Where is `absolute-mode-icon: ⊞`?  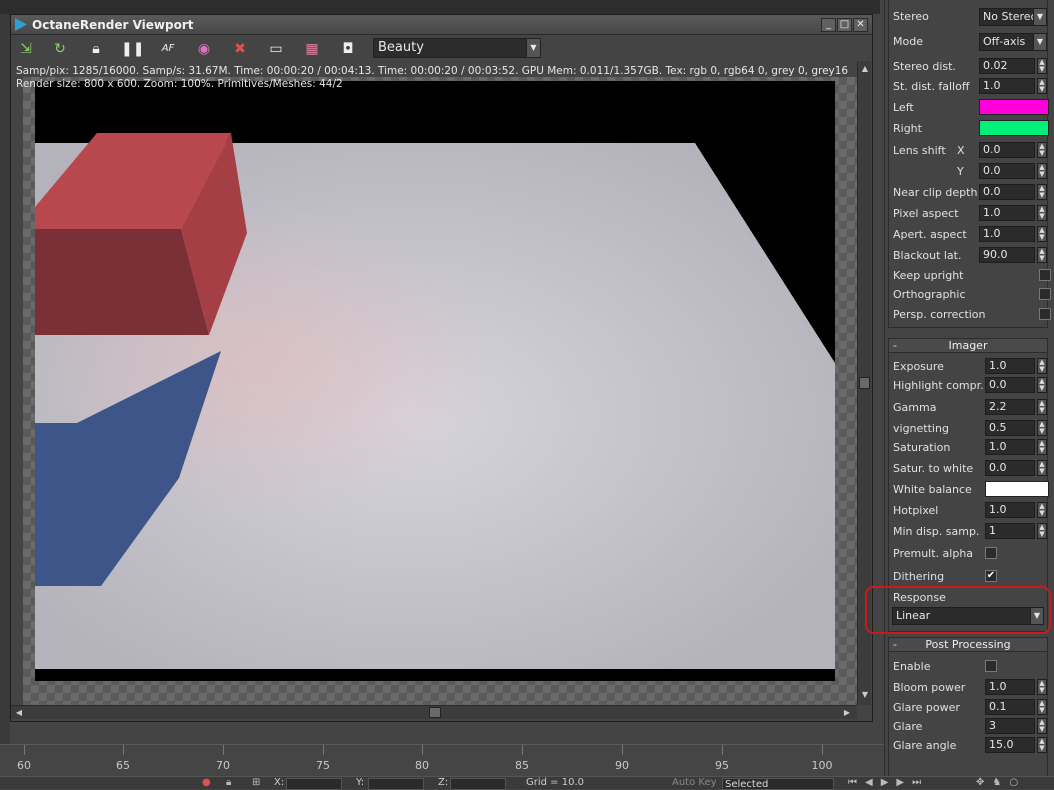
absolute-mode-icon: ⊞ is located at coordinates (256, 782).